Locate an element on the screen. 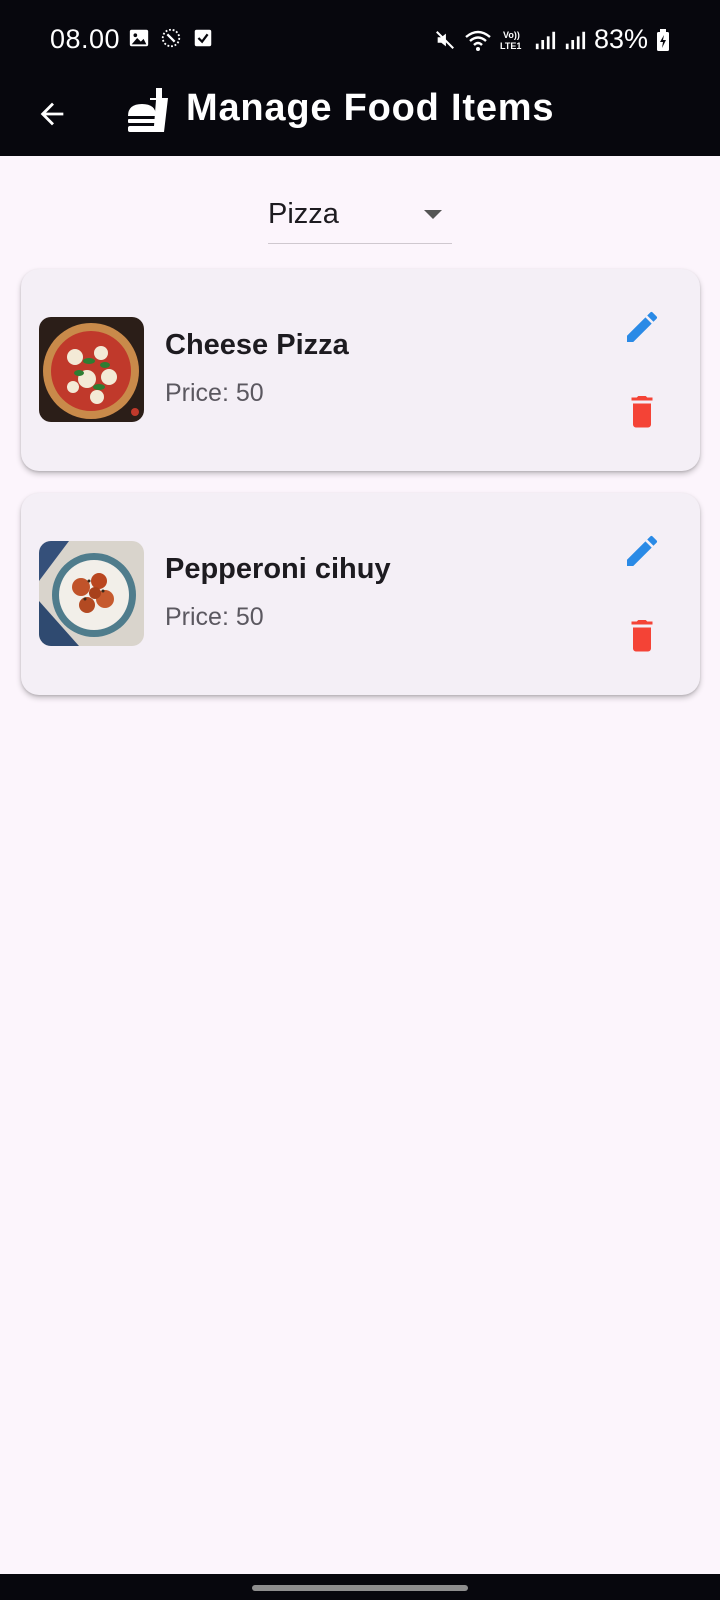  volte-icon: Vo))LTE1 is located at coordinates (510, 40).